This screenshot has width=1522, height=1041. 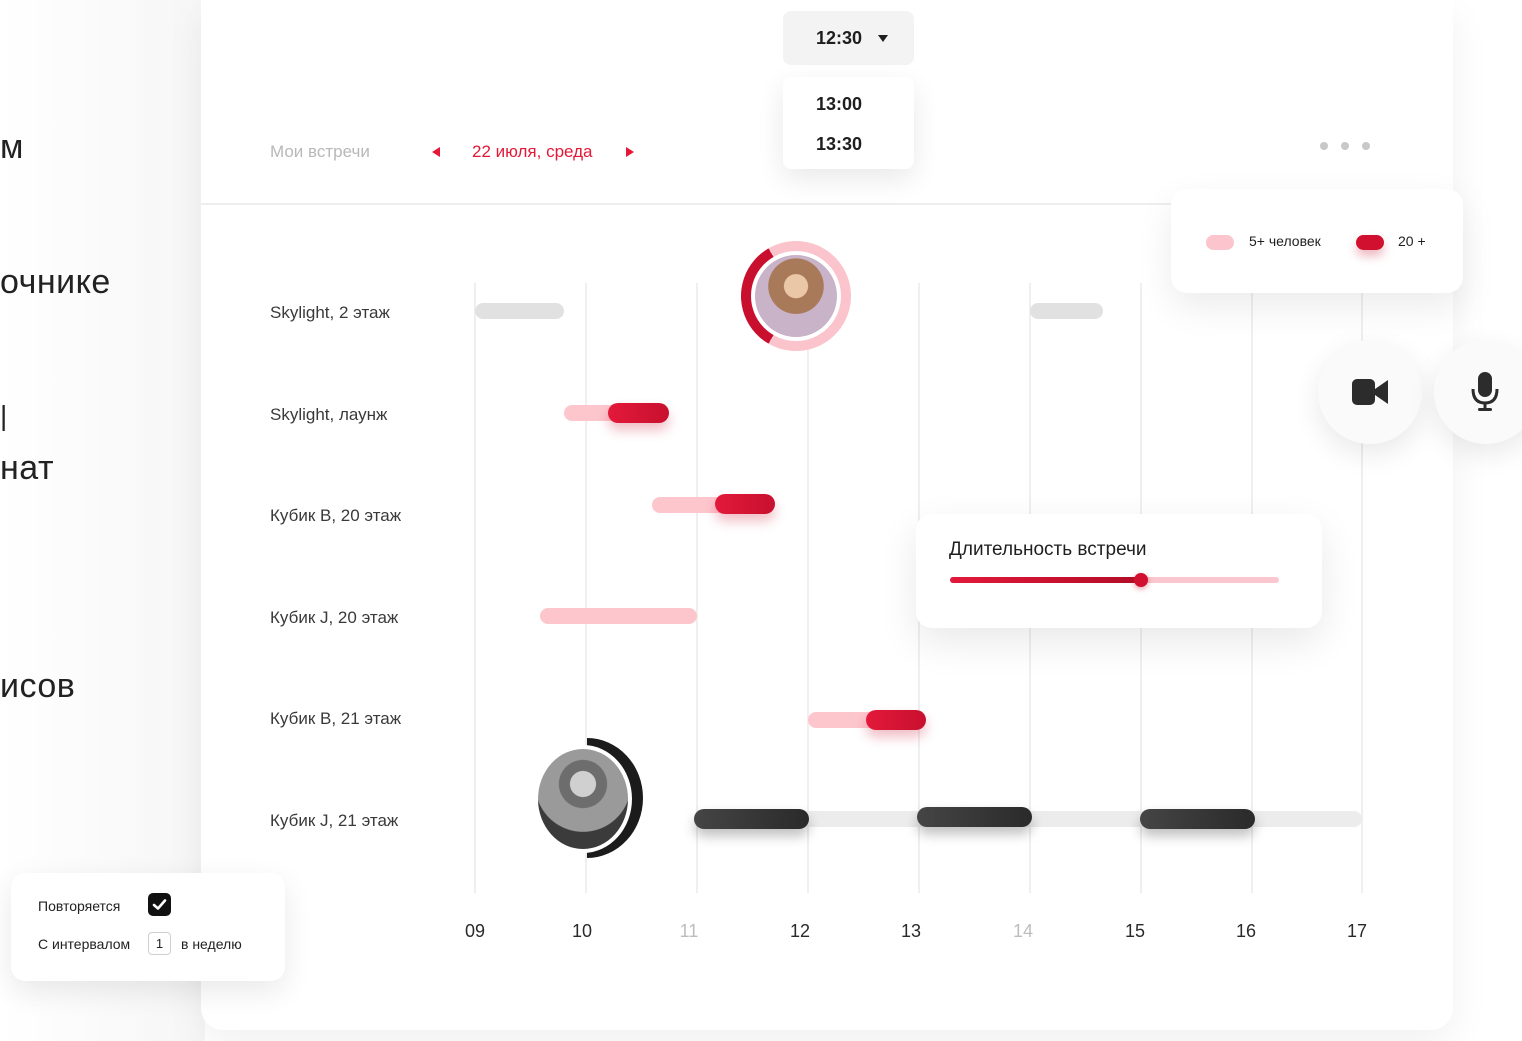 What do you see at coordinates (1119, 571) in the screenshot?
I see `meeting-duration-card: Длительность встречи` at bounding box center [1119, 571].